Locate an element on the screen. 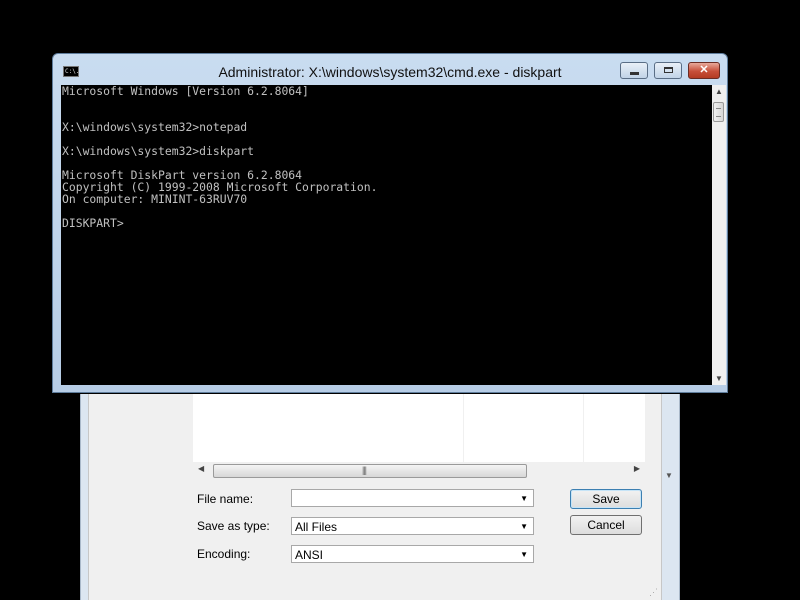 The height and width of the screenshot is (600, 800). horizontal-scroll-thumb: ||| is located at coordinates (370, 471).